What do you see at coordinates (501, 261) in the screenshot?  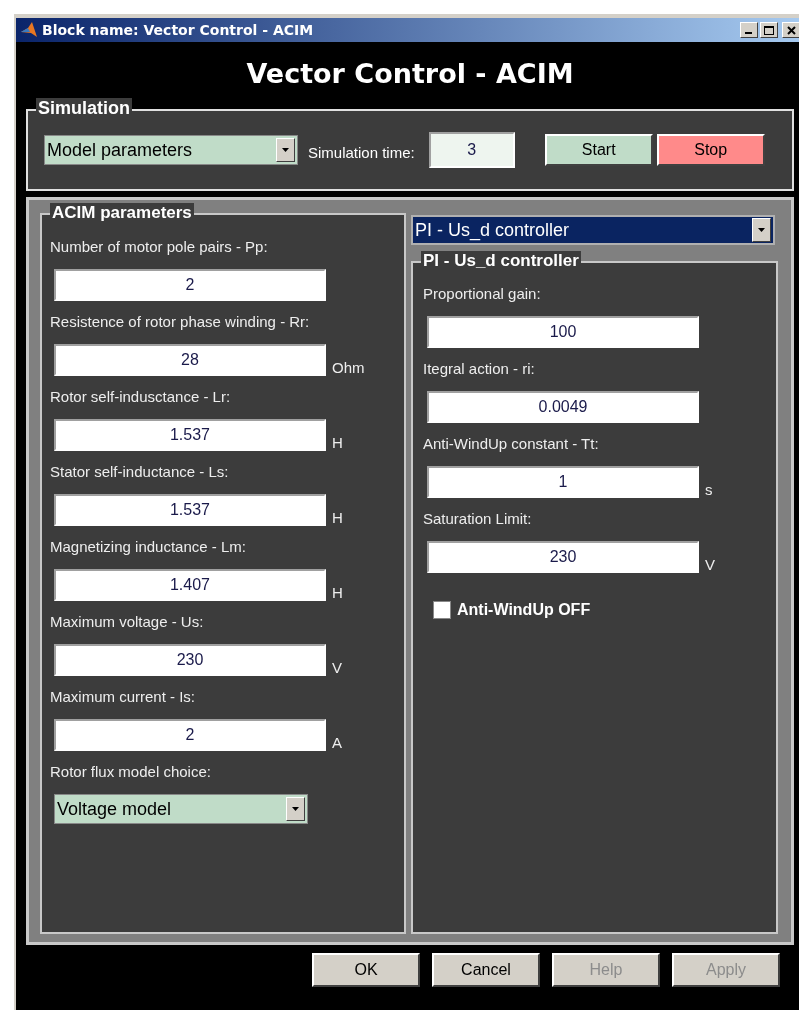 I see `group-legend: PI - Us_d controller` at bounding box center [501, 261].